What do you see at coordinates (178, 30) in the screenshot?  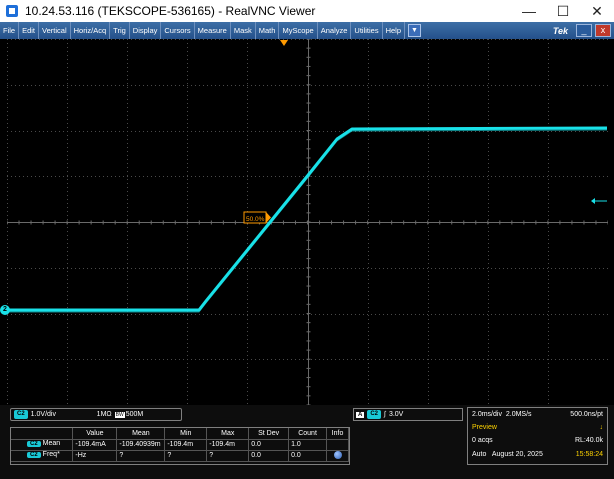 I see `menu-cursors: Cursors` at bounding box center [178, 30].